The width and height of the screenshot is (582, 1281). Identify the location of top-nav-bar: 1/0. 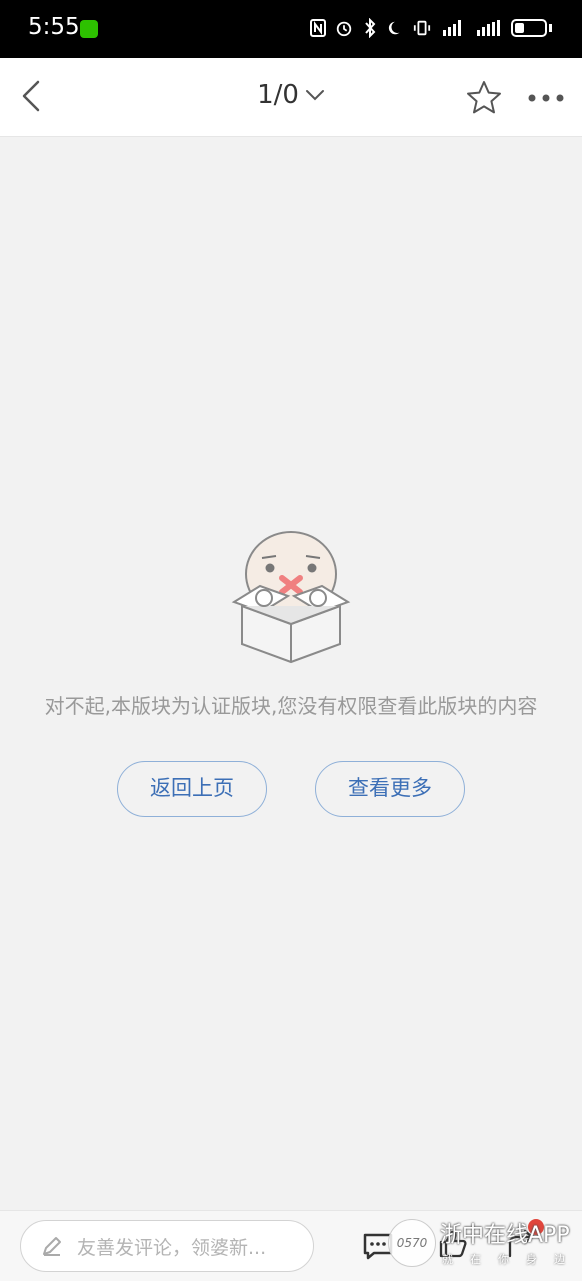
(291, 97).